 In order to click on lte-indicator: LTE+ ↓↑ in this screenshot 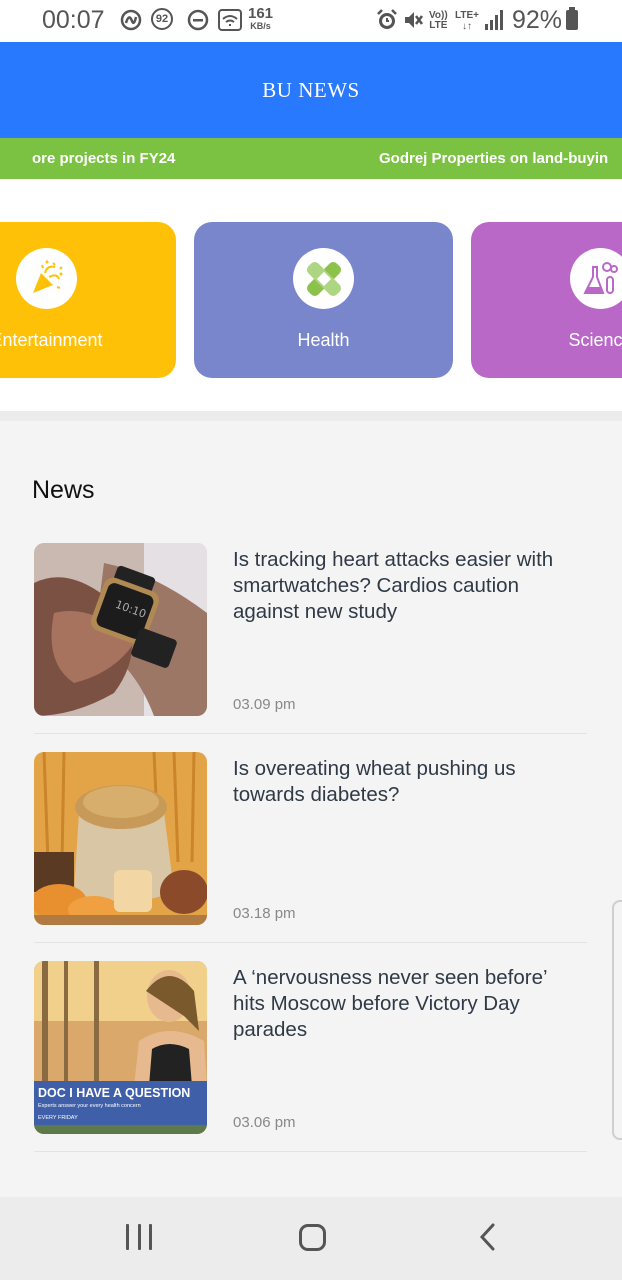, I will do `click(467, 21)`.